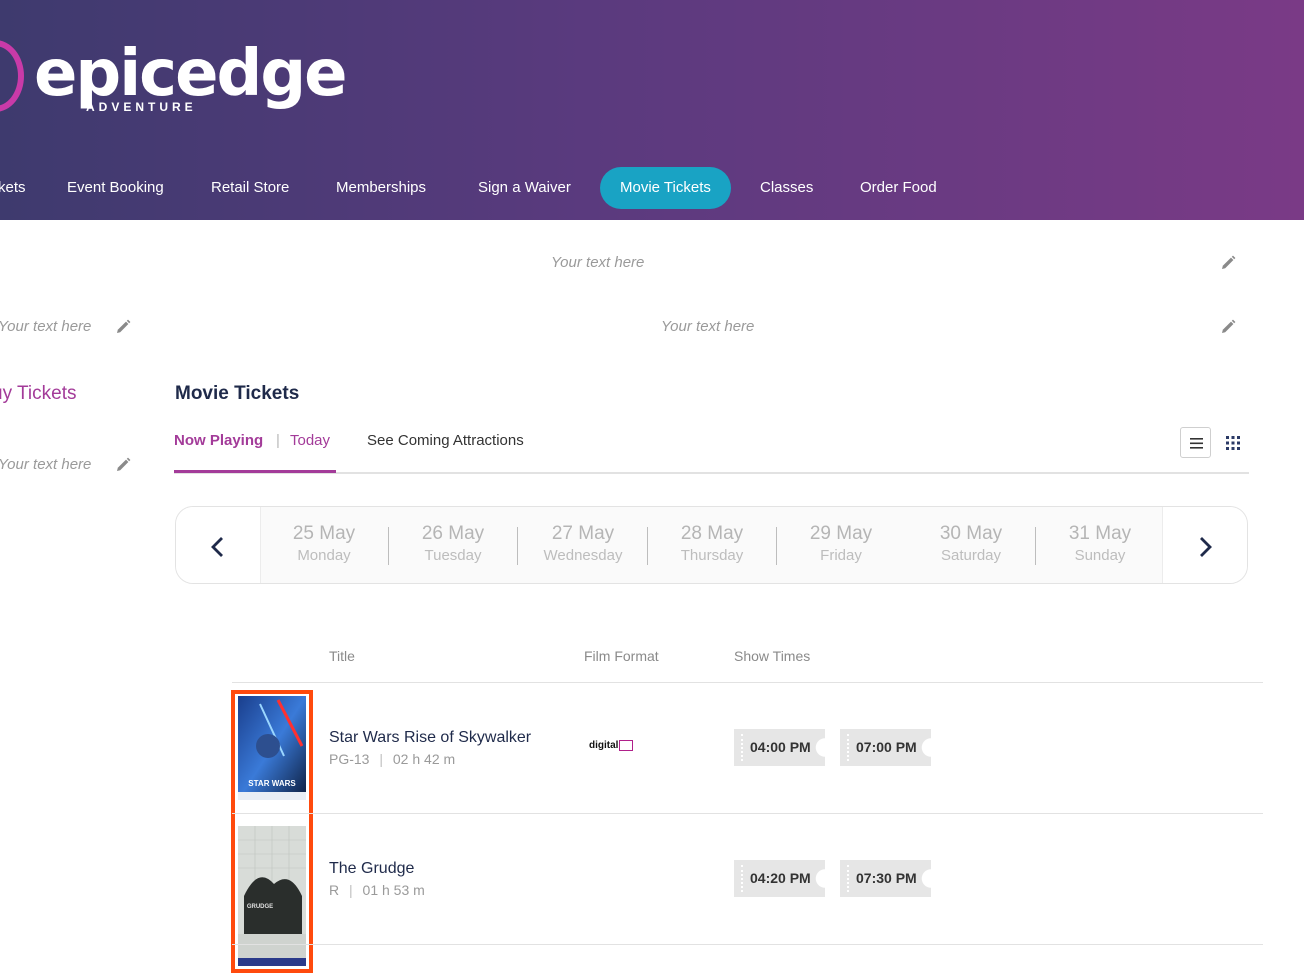 The height and width of the screenshot is (973, 1304). I want to click on date-day: 26 May, so click(453, 533).